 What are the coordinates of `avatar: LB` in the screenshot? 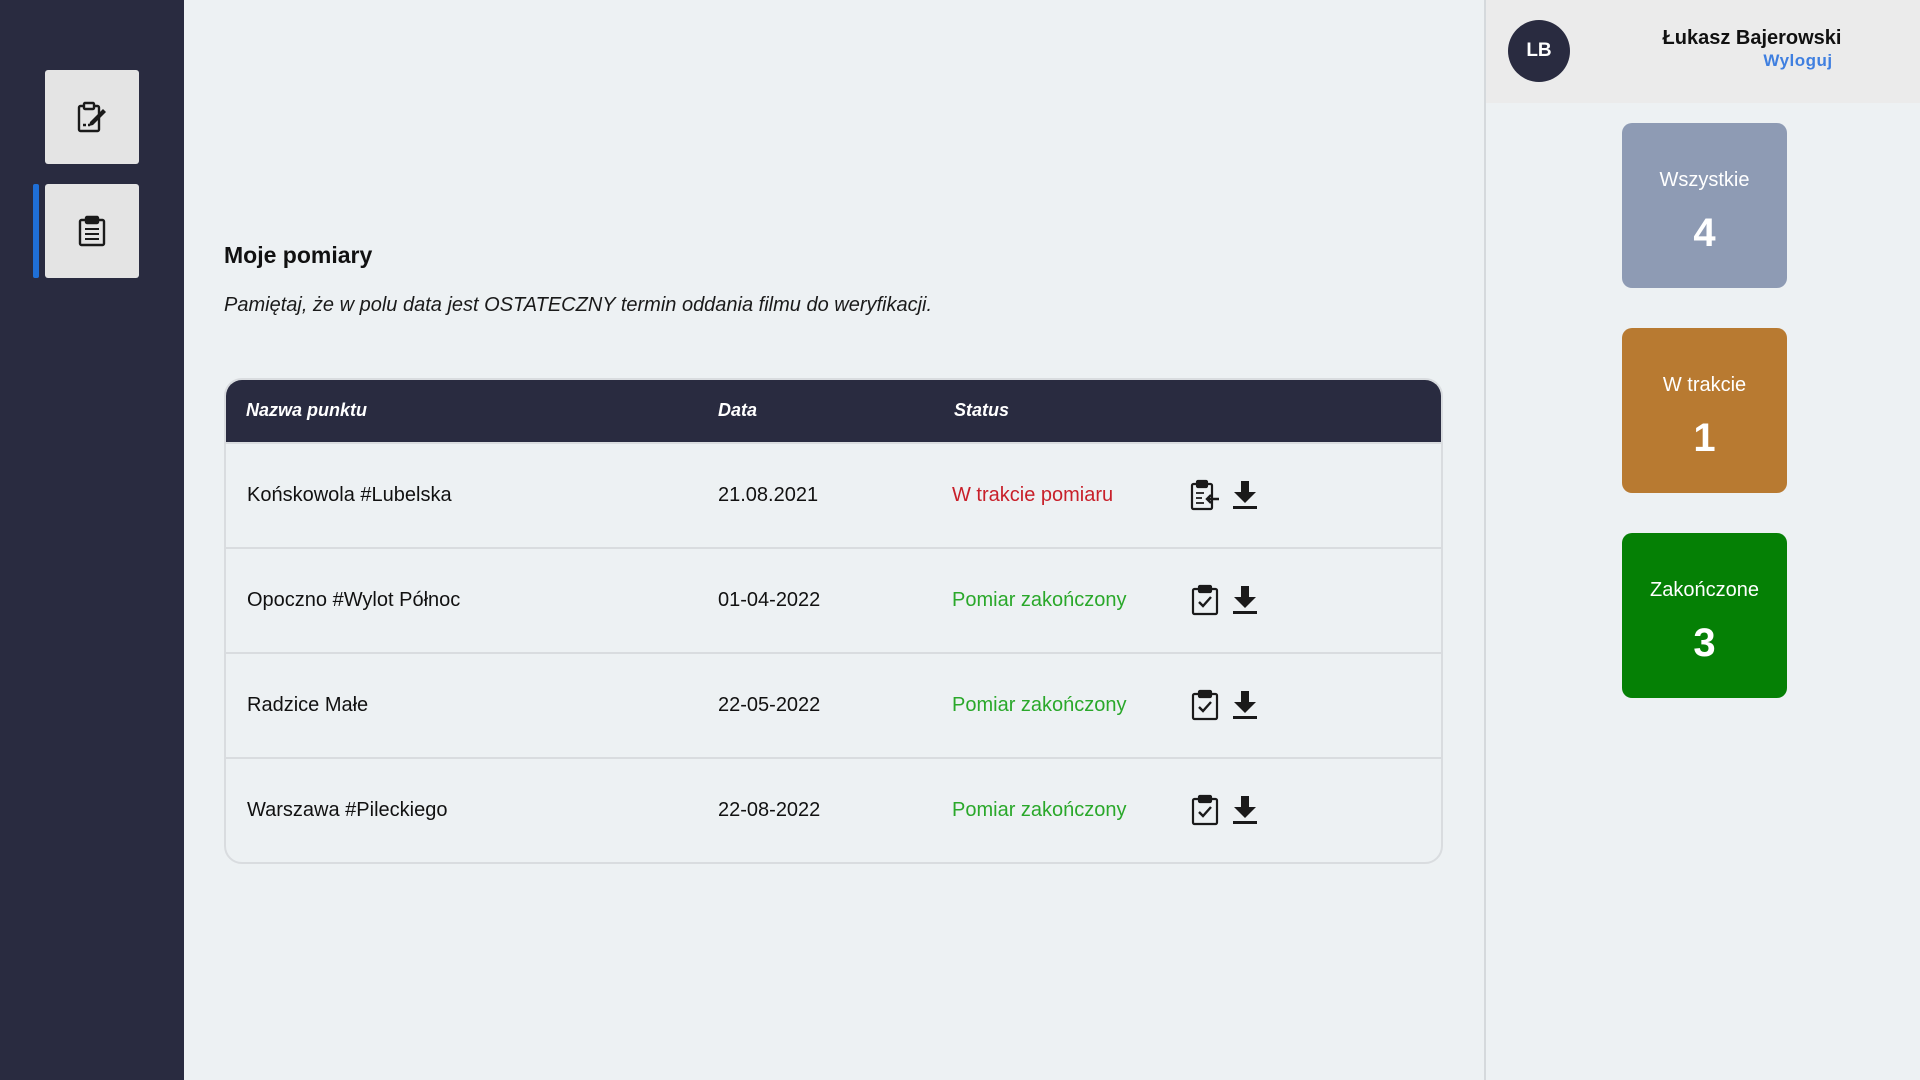 It's located at (1539, 51).